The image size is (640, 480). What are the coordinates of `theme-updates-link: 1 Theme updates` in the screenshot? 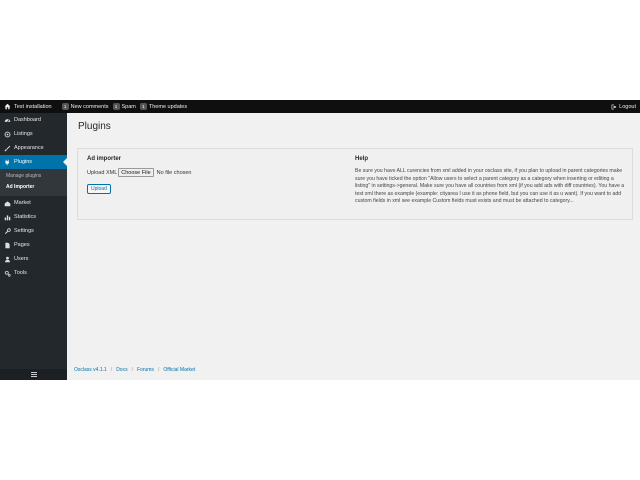 It's located at (163, 106).